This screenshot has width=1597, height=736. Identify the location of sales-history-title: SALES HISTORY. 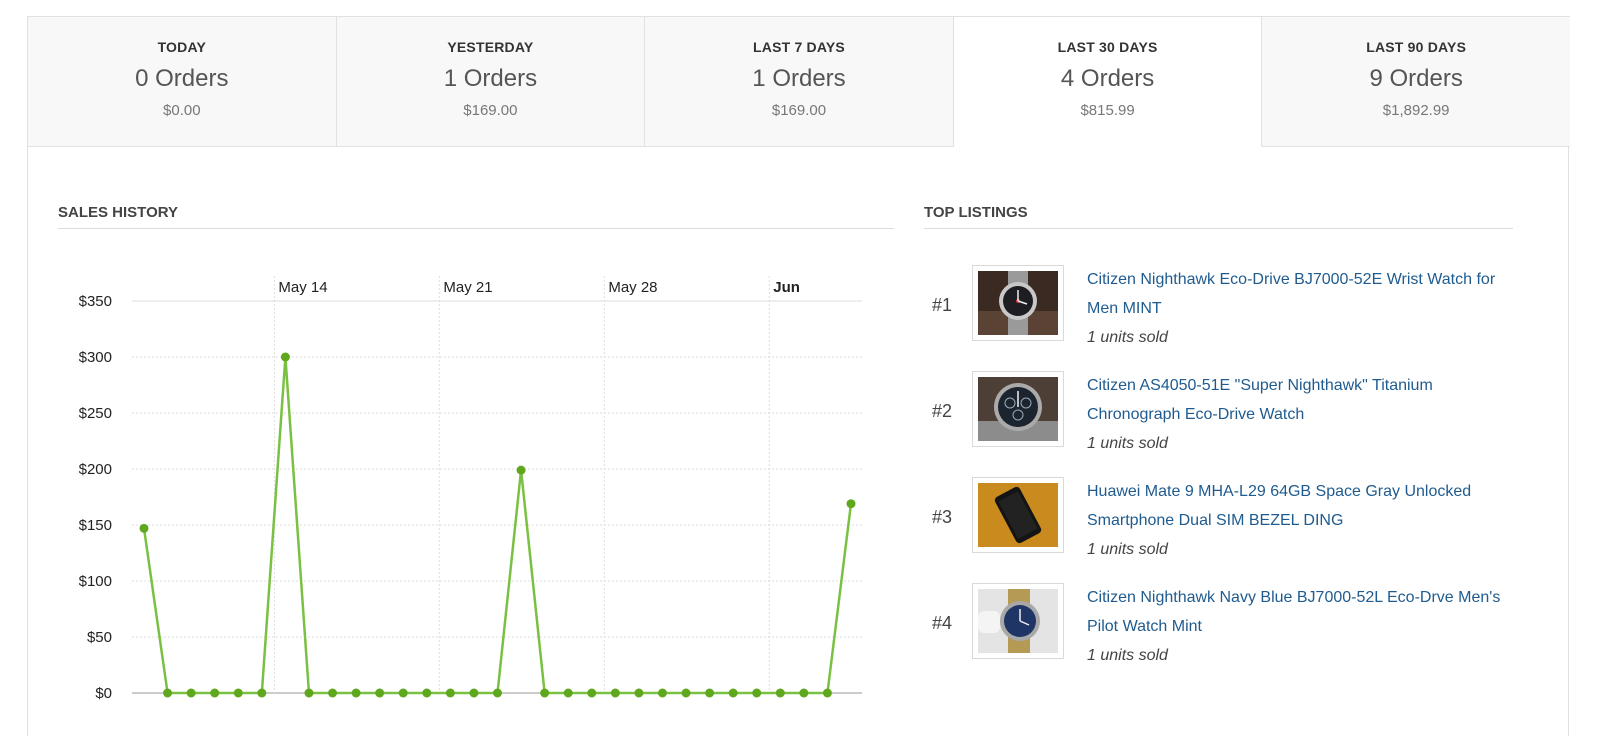
(476, 216).